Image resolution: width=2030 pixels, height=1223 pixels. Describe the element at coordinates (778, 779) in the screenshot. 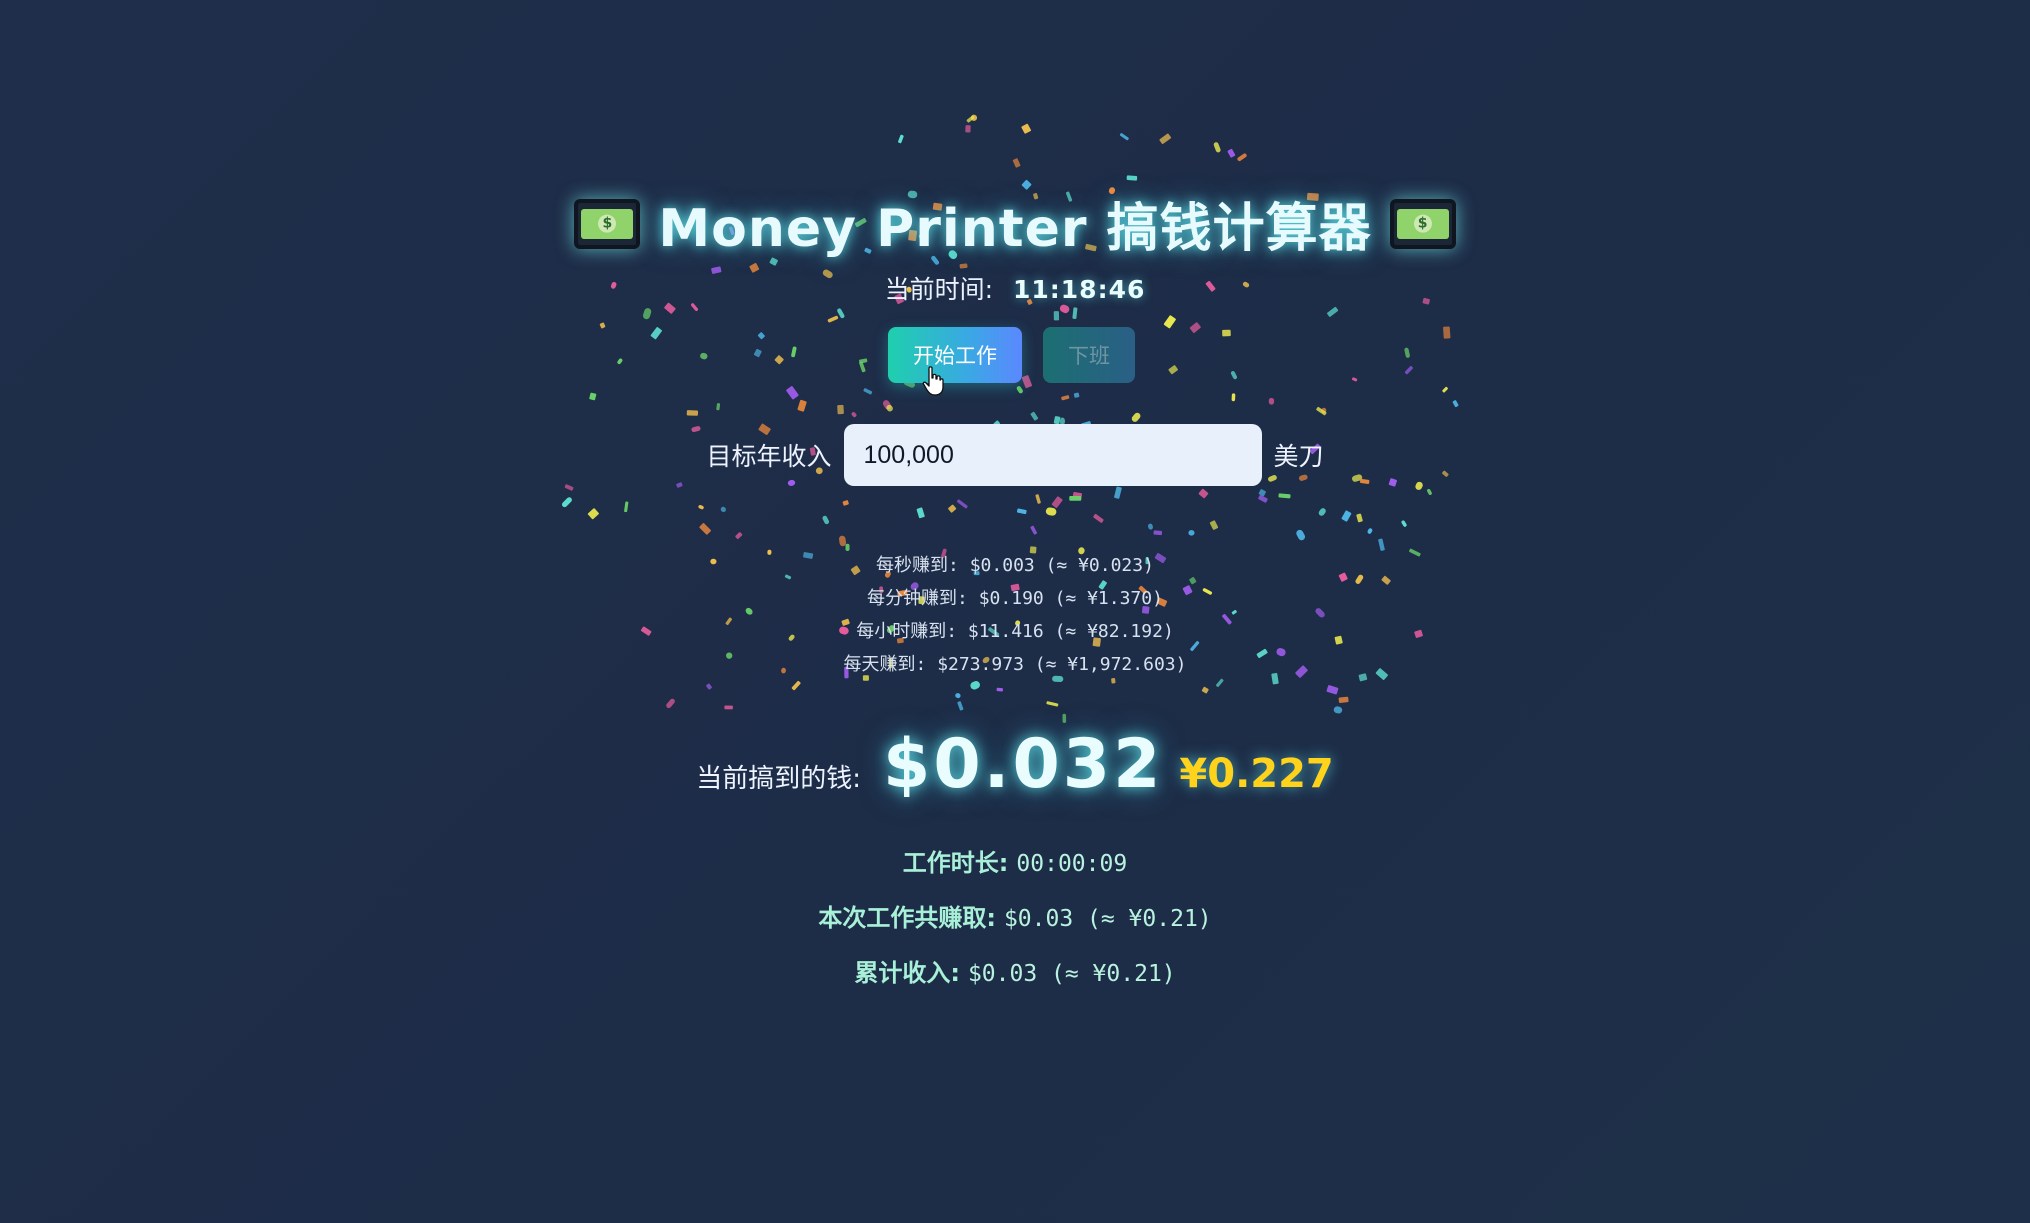

I see `current-earnings-label: 当前搞到的钱:` at that location.